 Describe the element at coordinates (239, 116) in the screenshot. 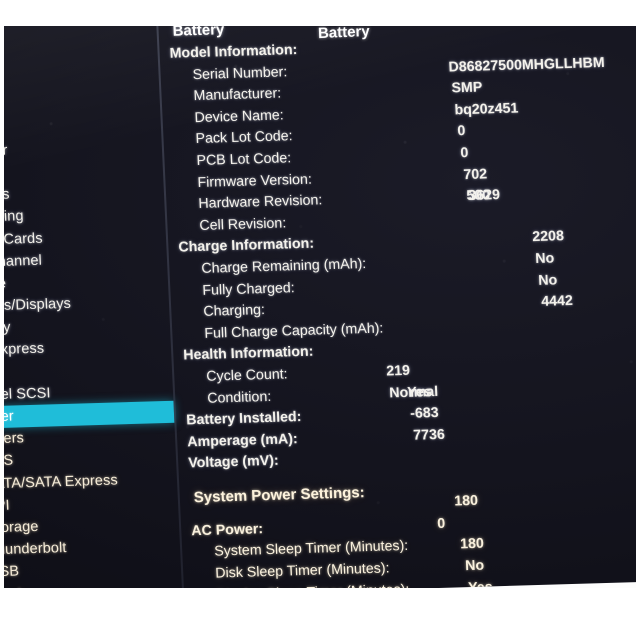

I see `device-name-label: Device Name:` at that location.